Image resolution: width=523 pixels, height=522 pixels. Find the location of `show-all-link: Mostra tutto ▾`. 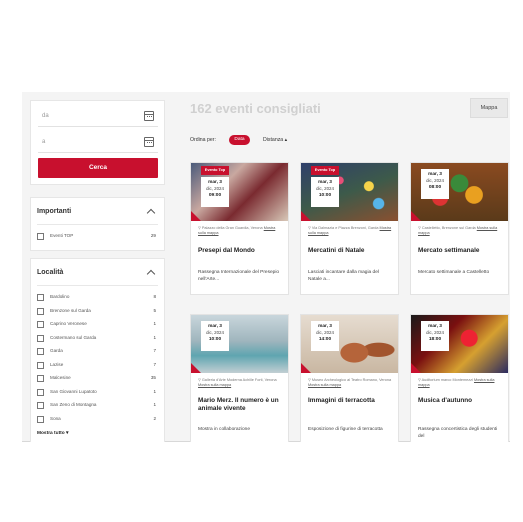

show-all-link: Mostra tutto ▾ is located at coordinates (52, 433).